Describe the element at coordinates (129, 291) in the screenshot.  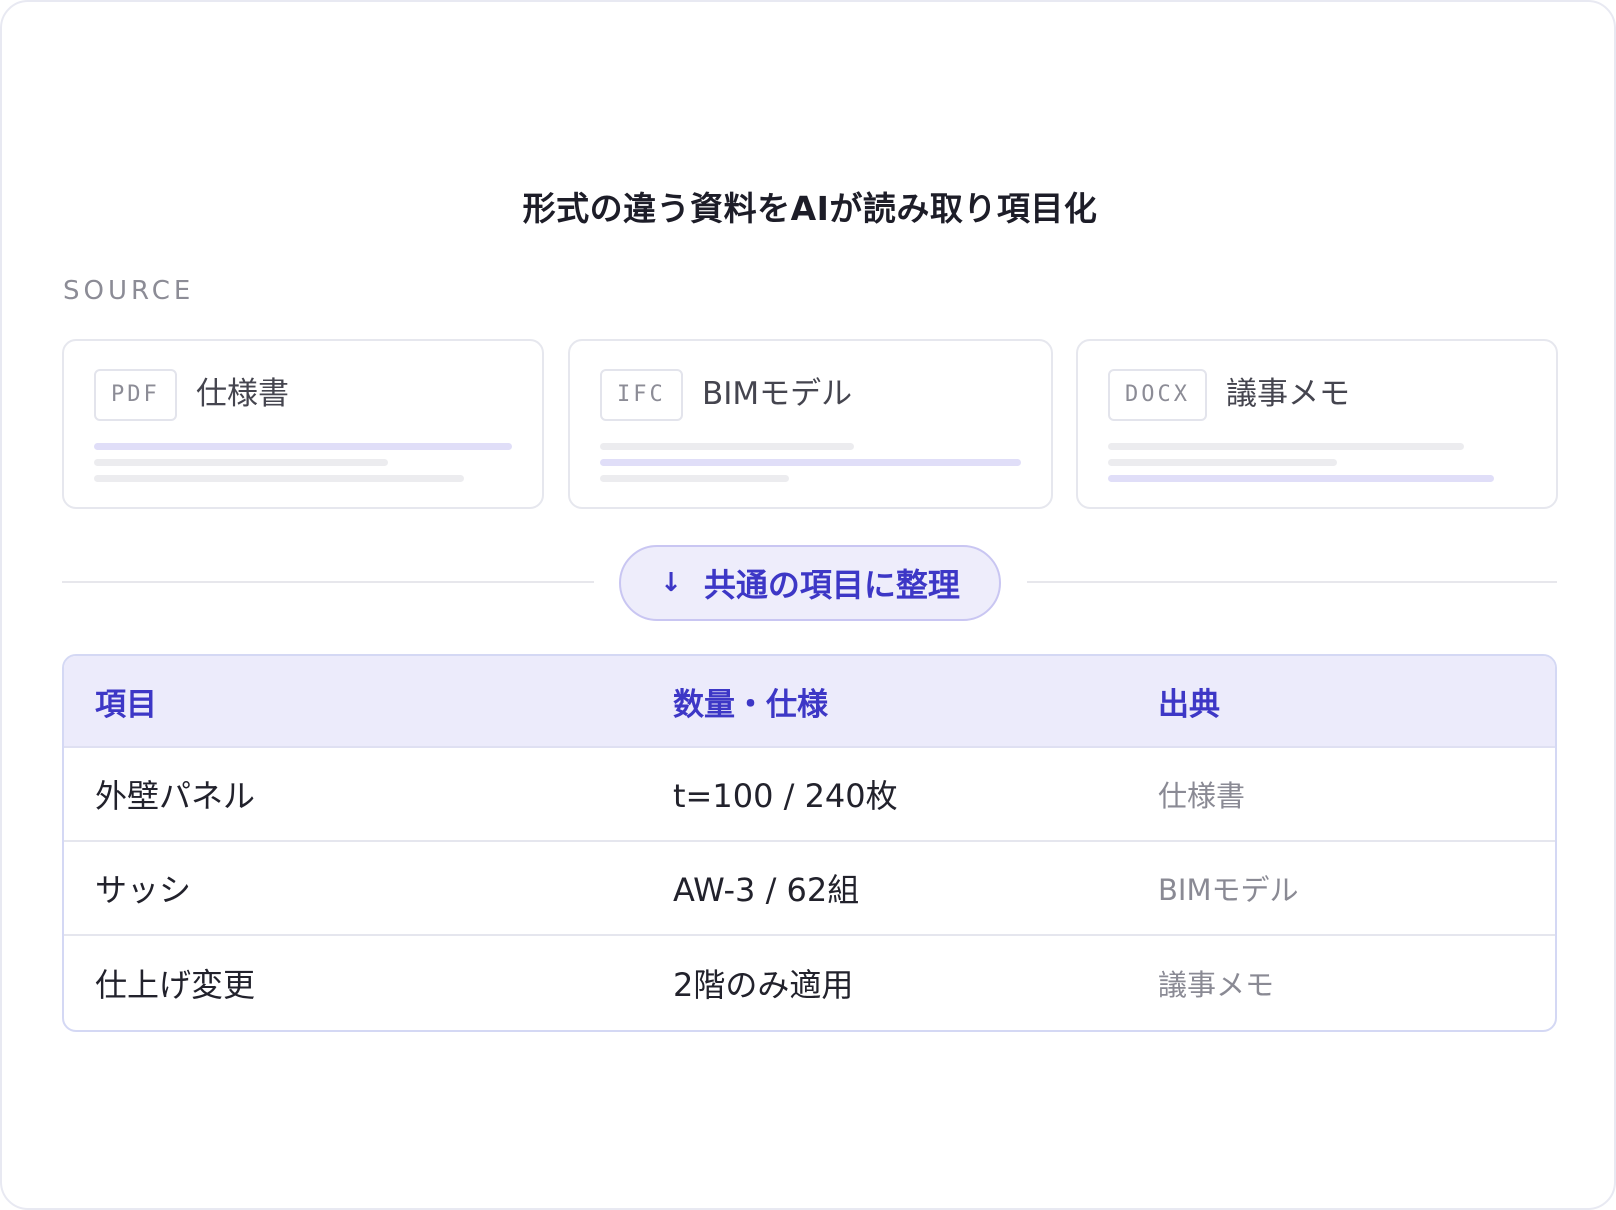
I see `source-section-label: SOURCE` at that location.